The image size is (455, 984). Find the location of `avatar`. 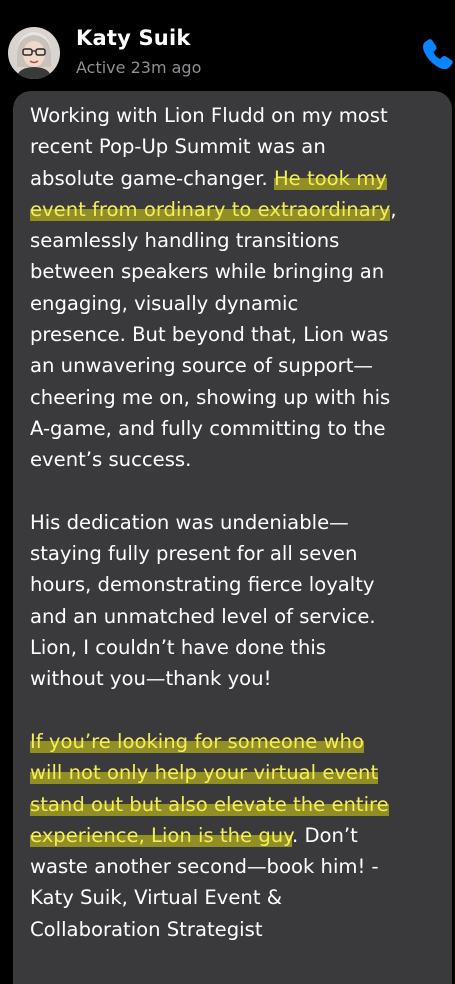

avatar is located at coordinates (34, 53).